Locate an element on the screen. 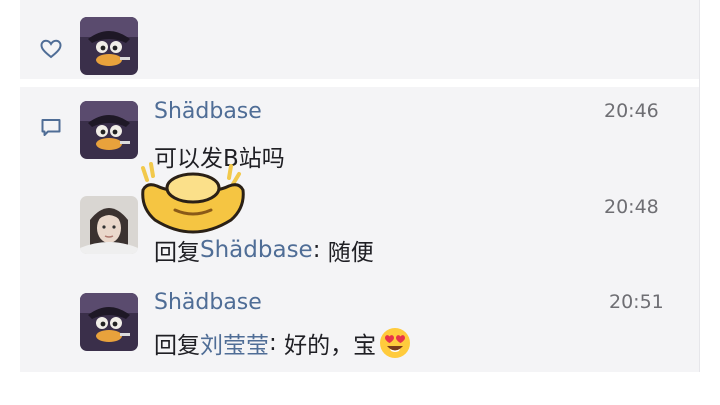 Image resolution: width=720 pixels, height=405 pixels. timestamp: 20:48 is located at coordinates (631, 207).